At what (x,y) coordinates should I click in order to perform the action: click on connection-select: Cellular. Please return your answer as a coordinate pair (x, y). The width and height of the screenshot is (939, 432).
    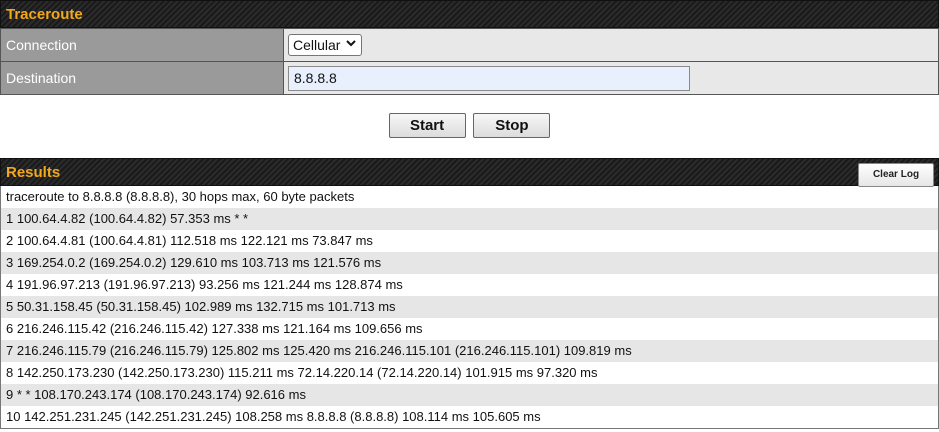
    Looking at the image, I should click on (325, 45).